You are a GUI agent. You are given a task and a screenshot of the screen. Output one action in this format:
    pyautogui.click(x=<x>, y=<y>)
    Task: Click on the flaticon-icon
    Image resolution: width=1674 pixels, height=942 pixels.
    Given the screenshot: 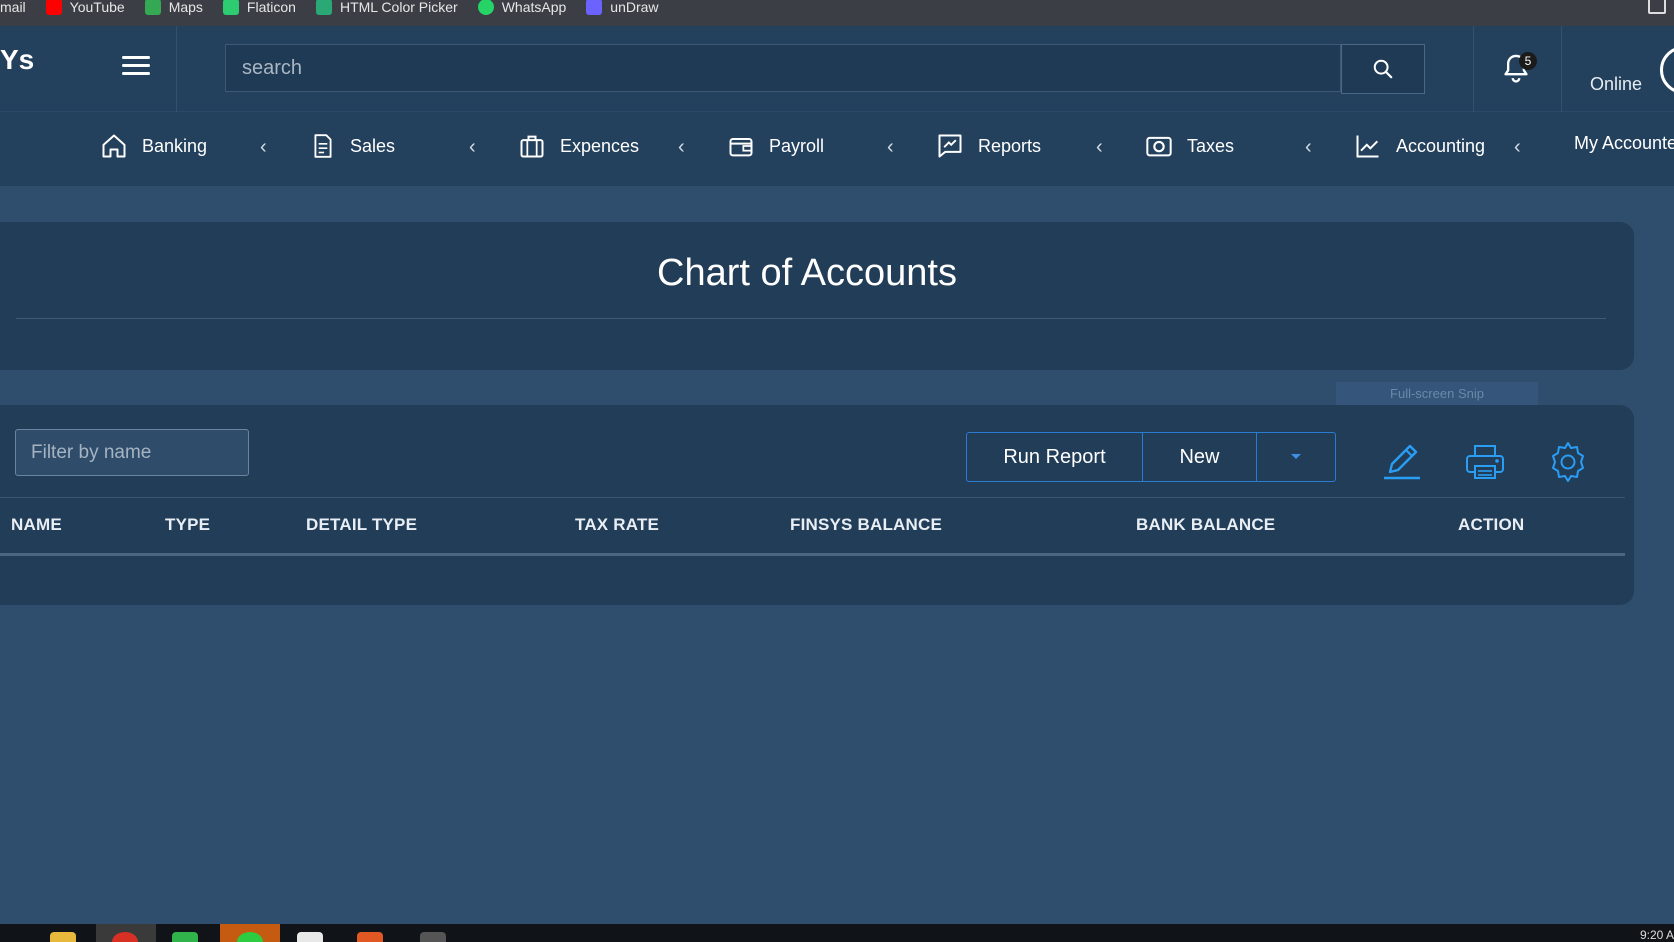 What is the action you would take?
    pyautogui.click(x=230, y=7)
    